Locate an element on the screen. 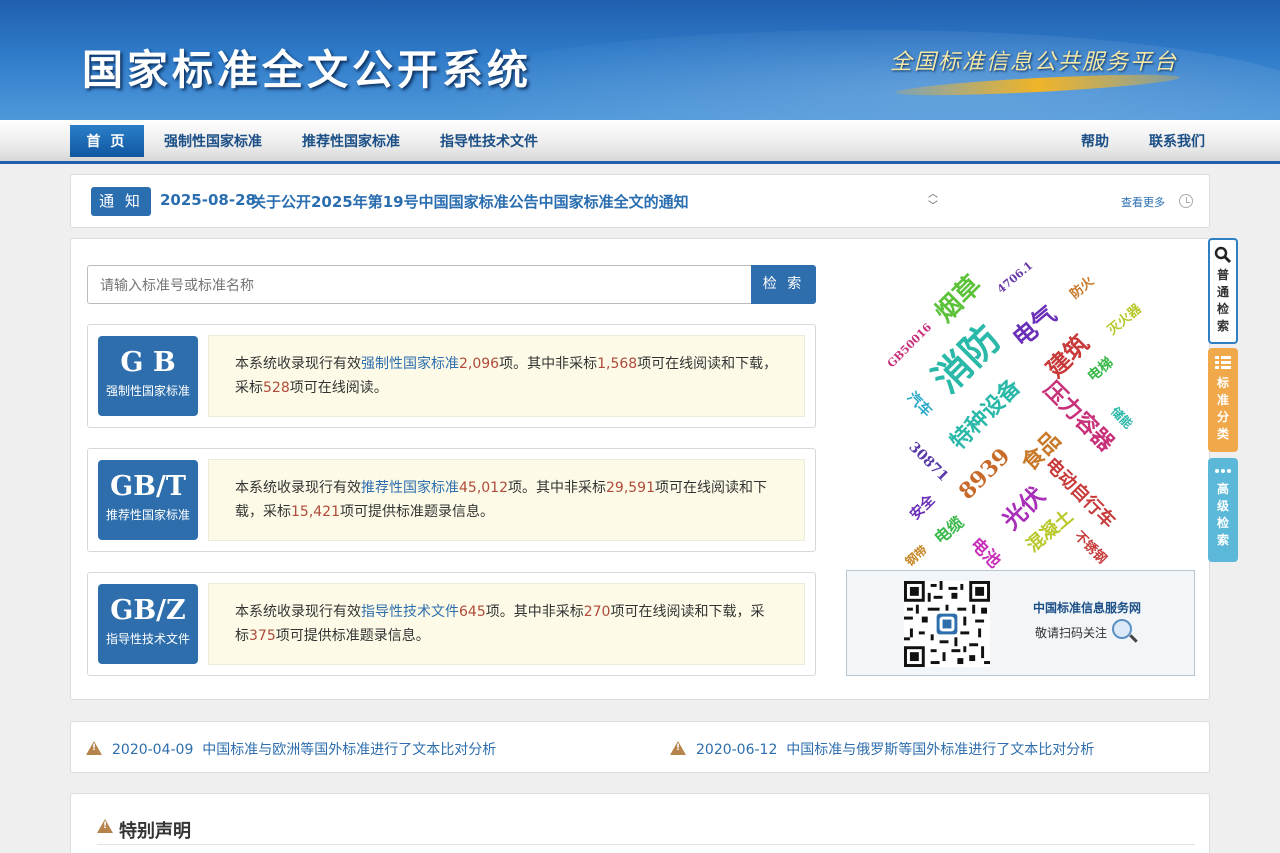 Image resolution: width=1280 pixels, height=853 pixels. analysis-text: 中国标准与俄罗斯等国外标准进行了文本比对分析 is located at coordinates (940, 750).